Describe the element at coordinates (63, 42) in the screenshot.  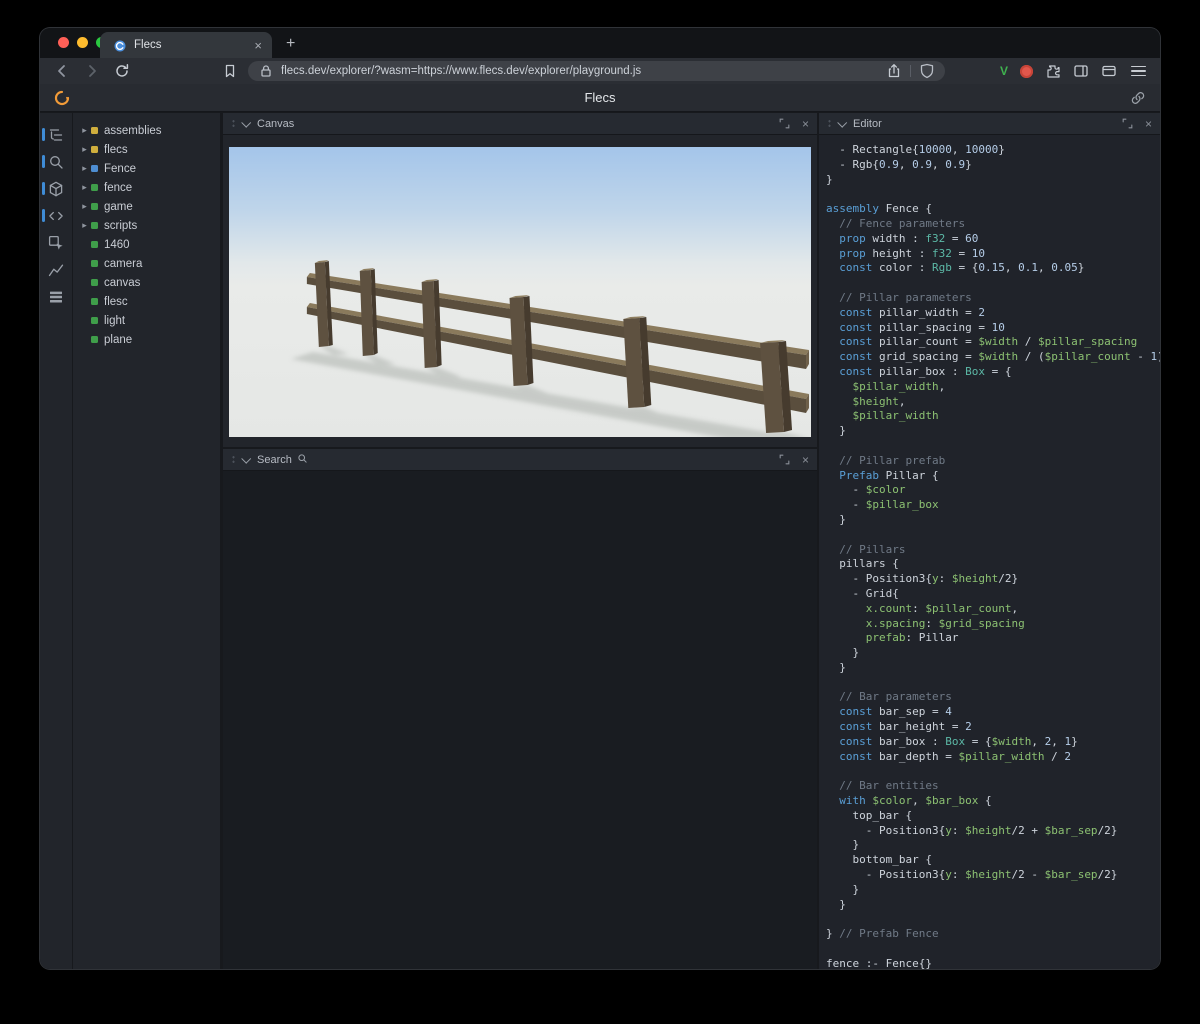
I see `close-window-button` at that location.